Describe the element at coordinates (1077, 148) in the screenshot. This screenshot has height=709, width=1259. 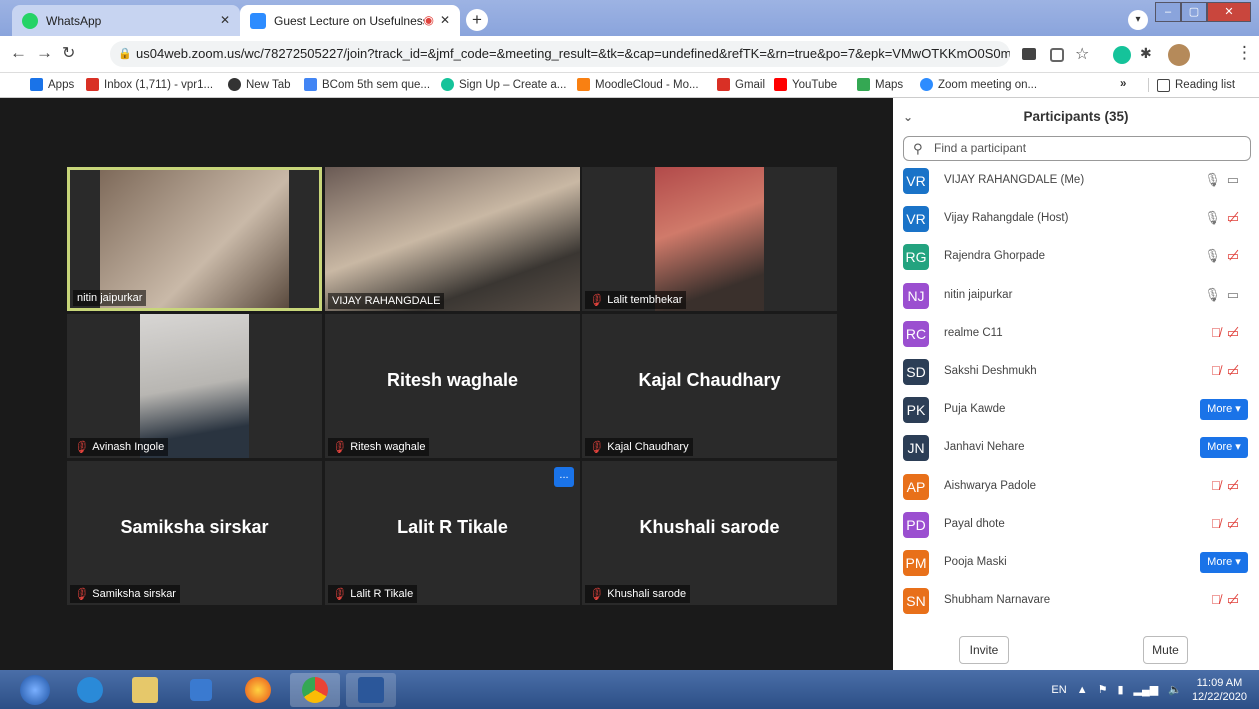
I see `participant-search-input: ⚲ Find a participant` at that location.